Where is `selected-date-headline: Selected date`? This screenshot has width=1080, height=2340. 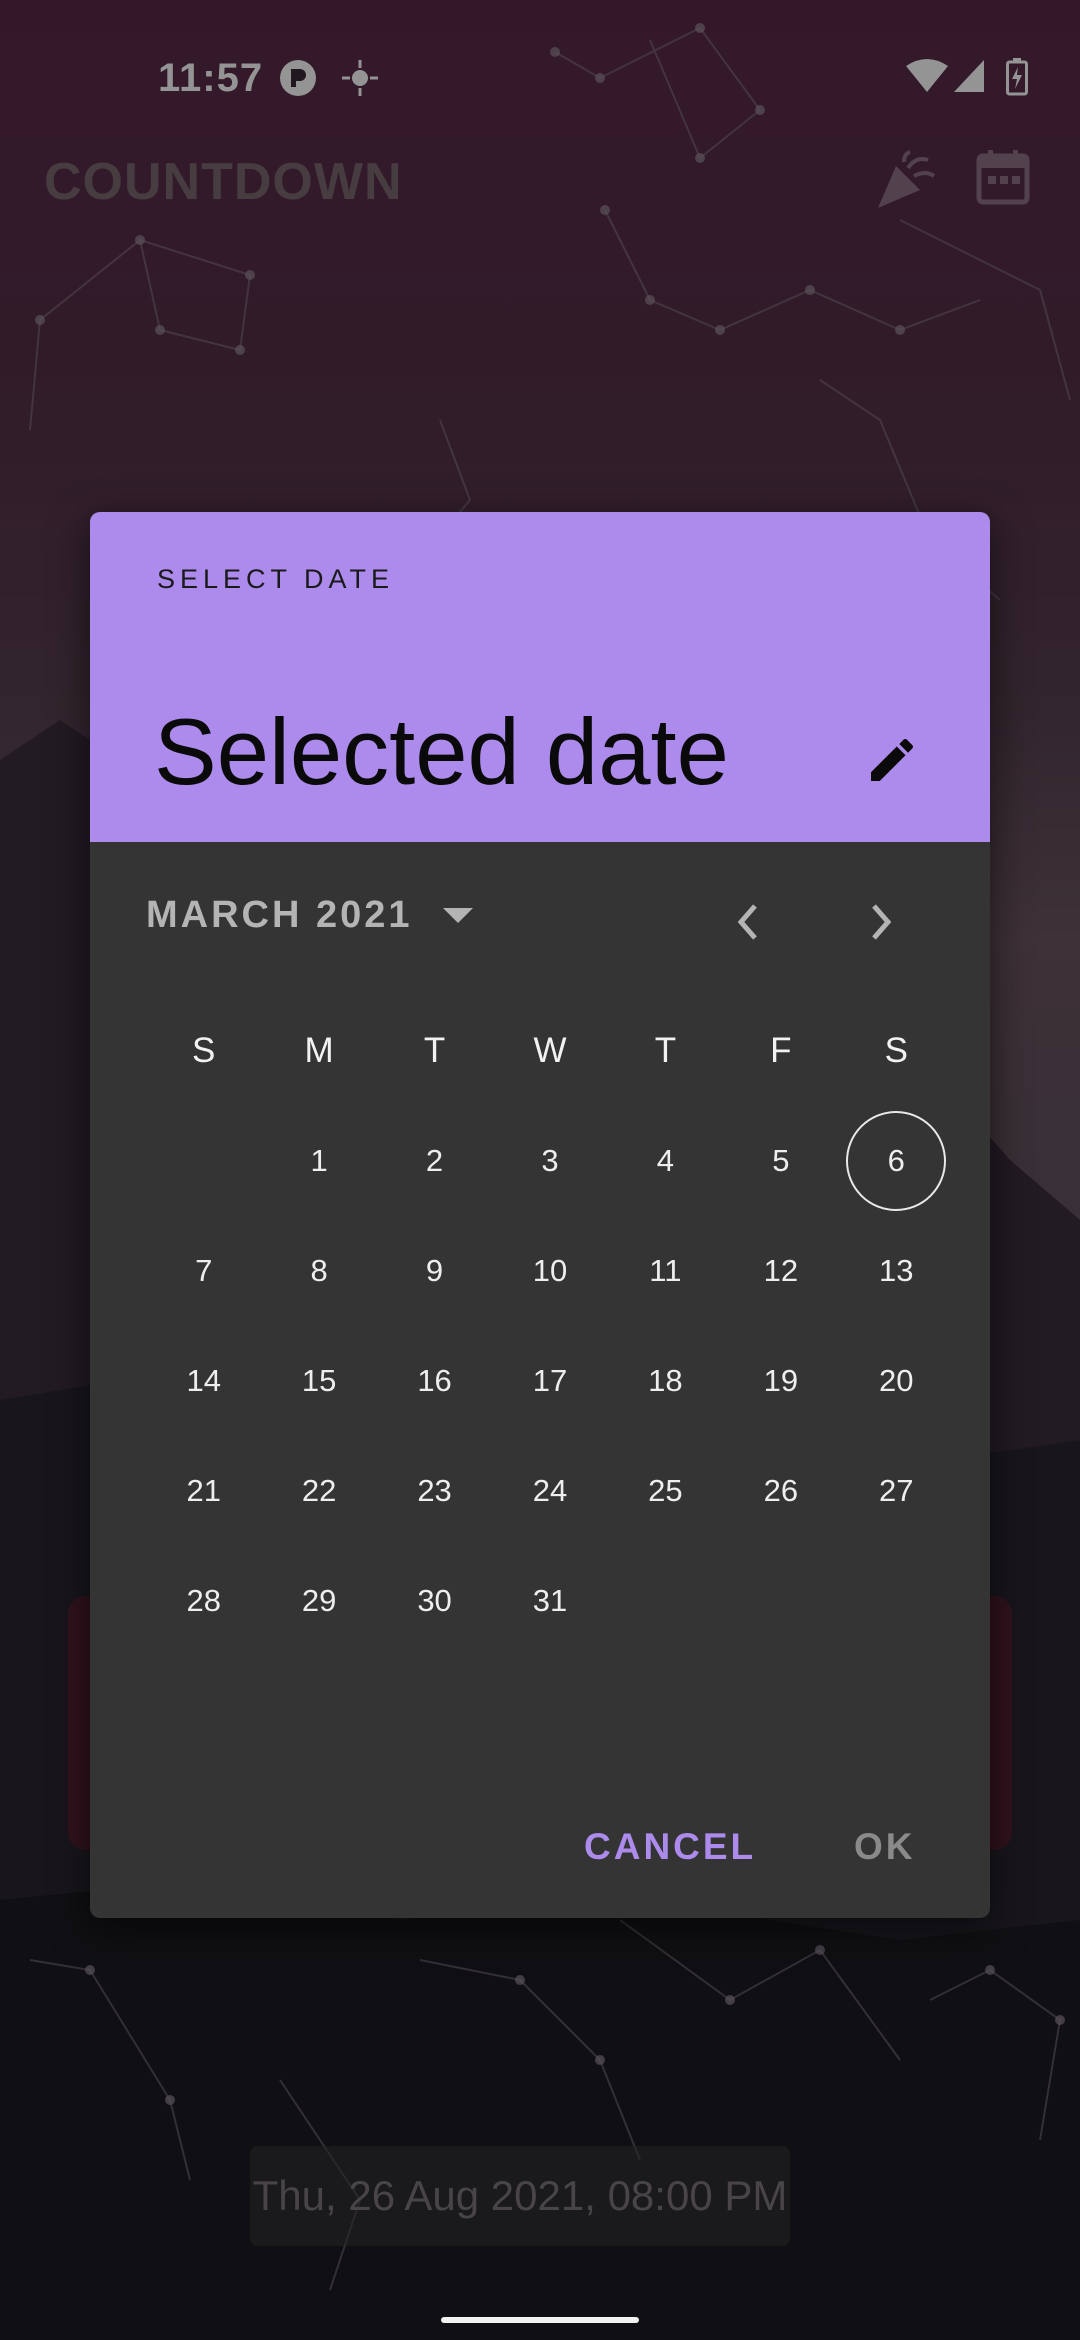 selected-date-headline: Selected date is located at coordinates (441, 751).